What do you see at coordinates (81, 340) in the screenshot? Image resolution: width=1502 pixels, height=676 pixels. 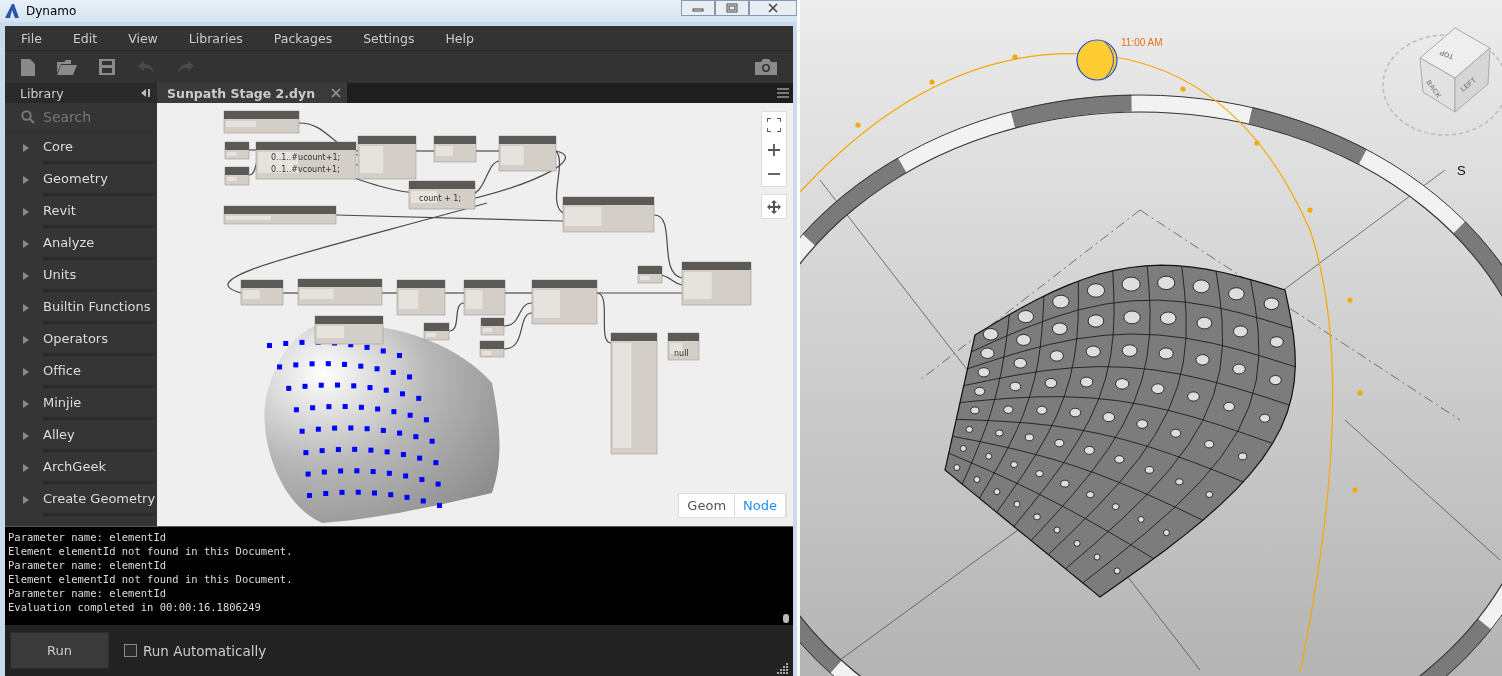 I see `library-category: Operators` at bounding box center [81, 340].